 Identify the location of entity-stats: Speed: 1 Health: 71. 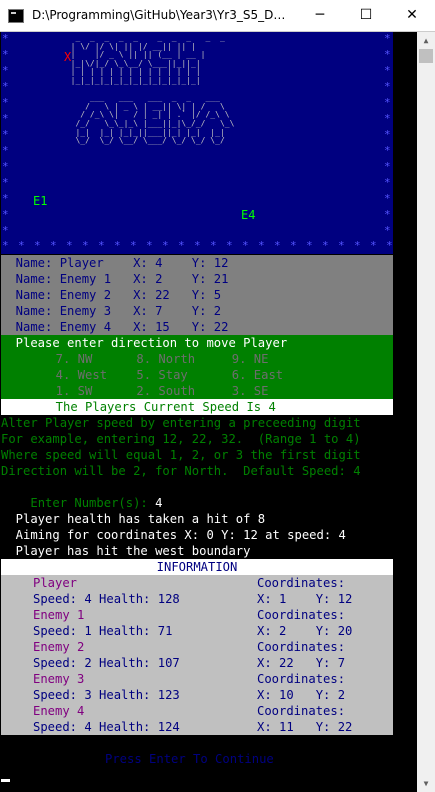
(103, 631).